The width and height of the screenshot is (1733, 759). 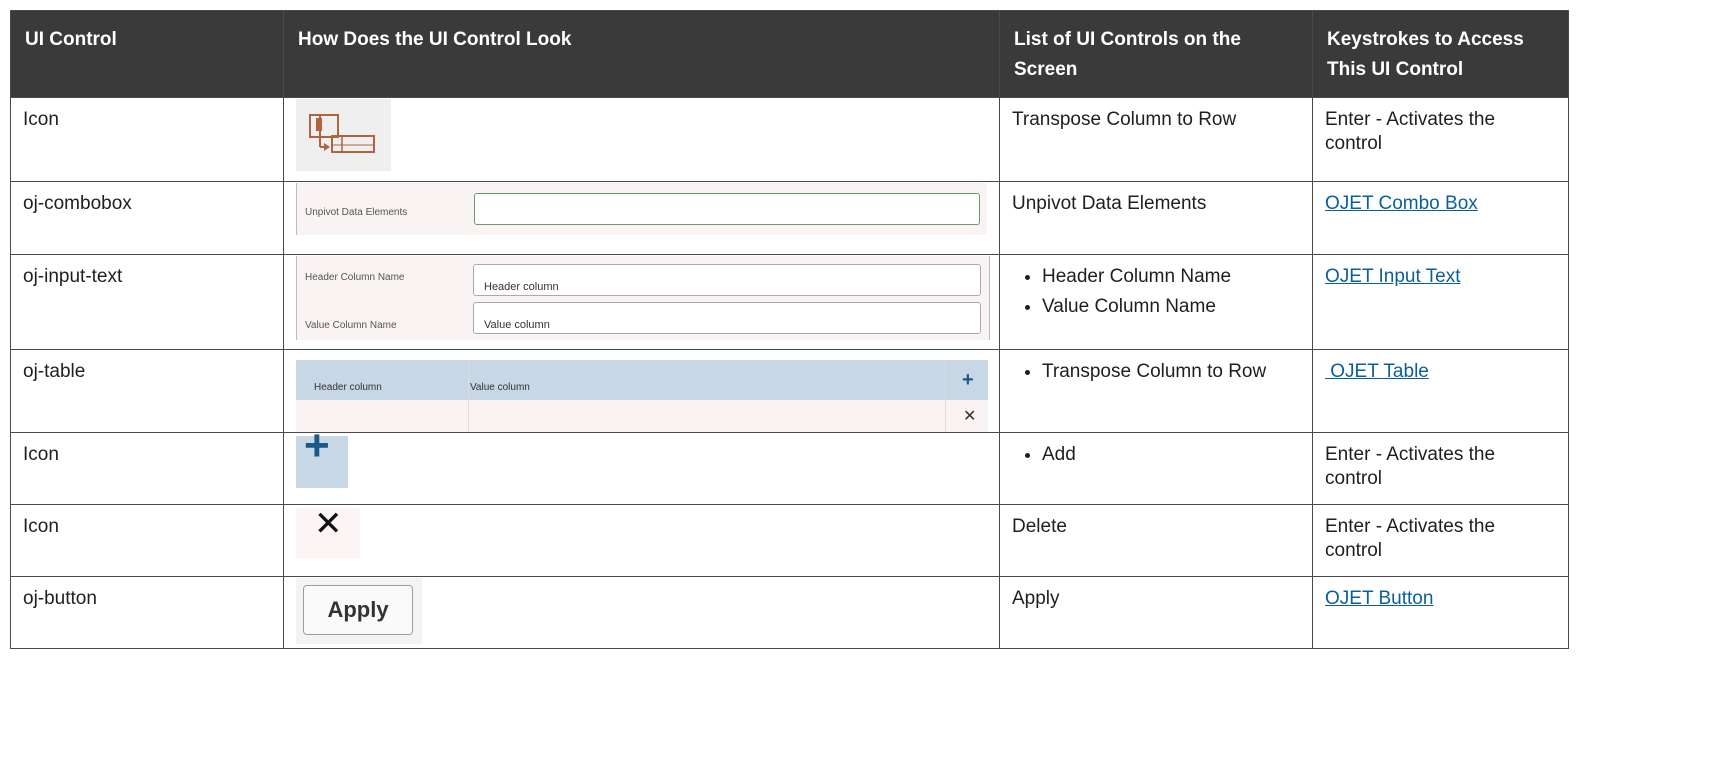 I want to click on keystrokes: OJET Input Text, so click(x=1440, y=302).